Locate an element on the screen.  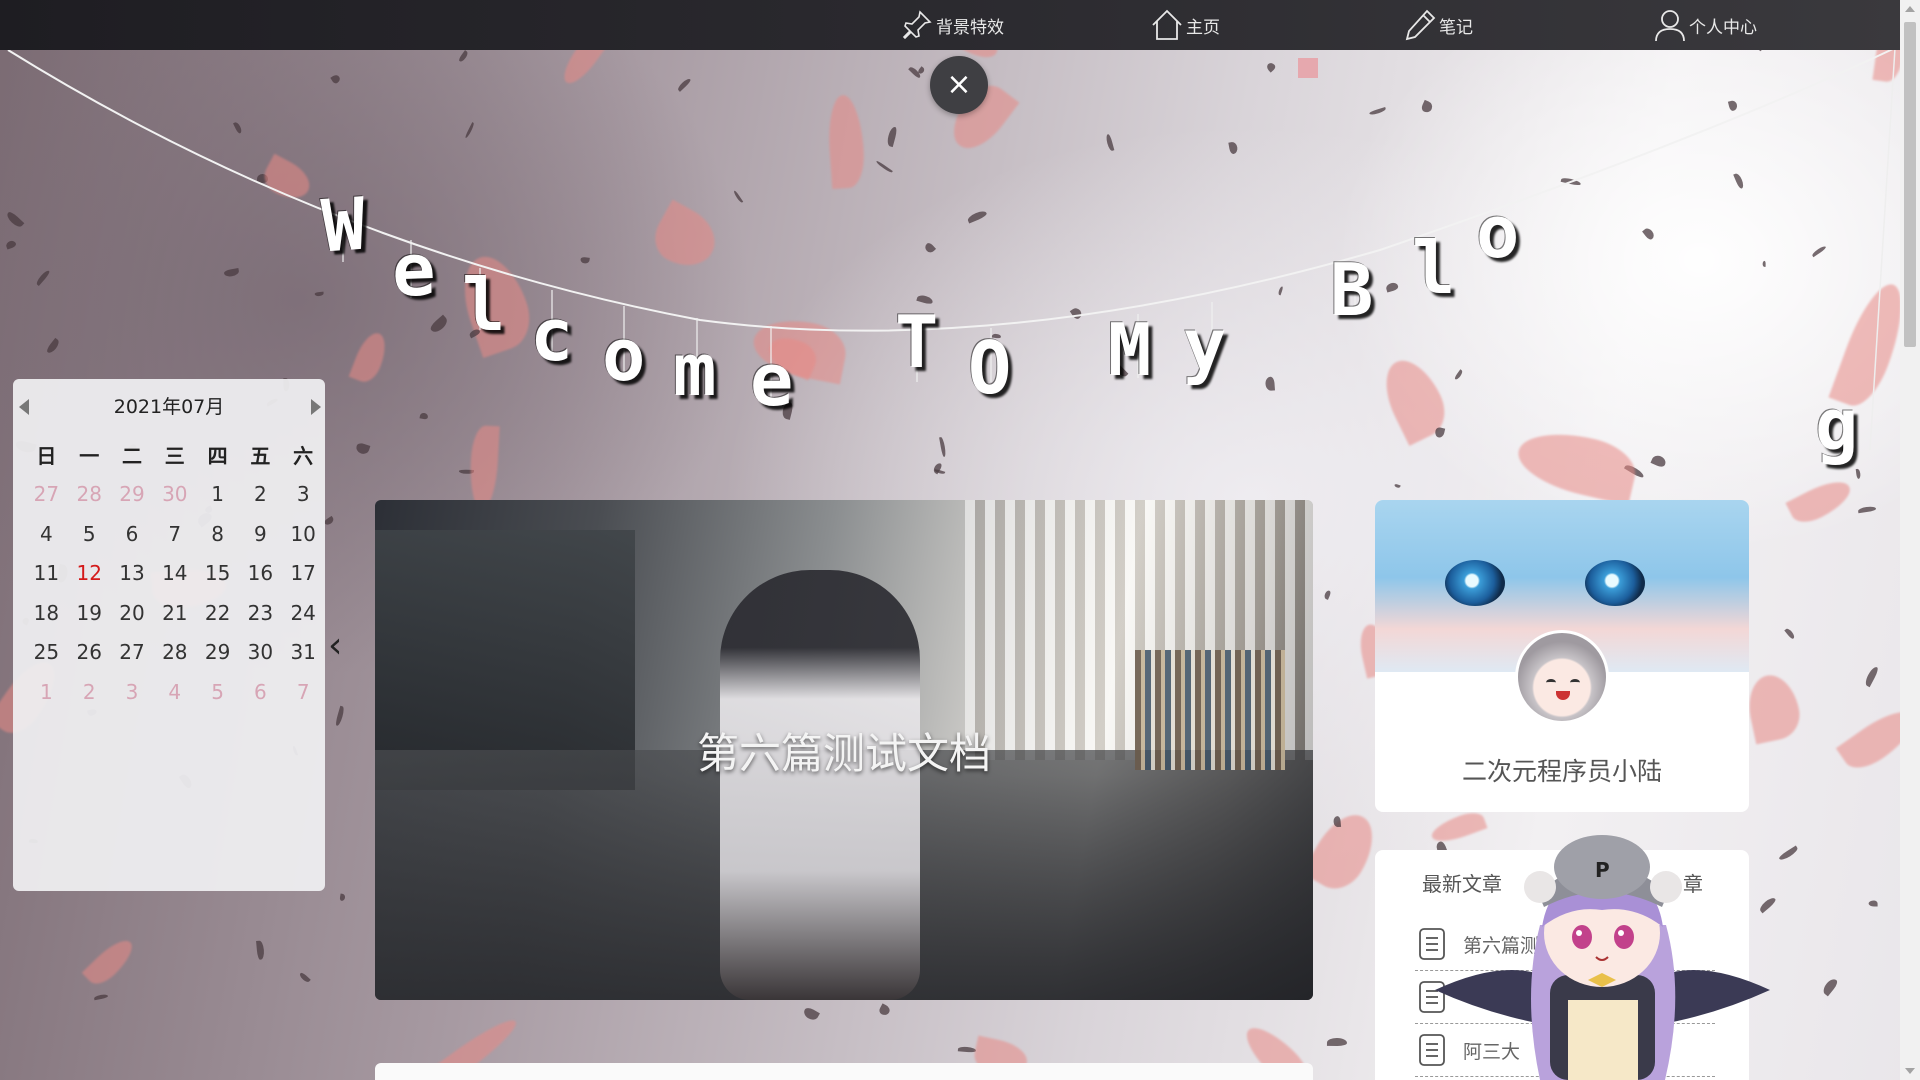
calendar-day: 13 is located at coordinates (132, 573).